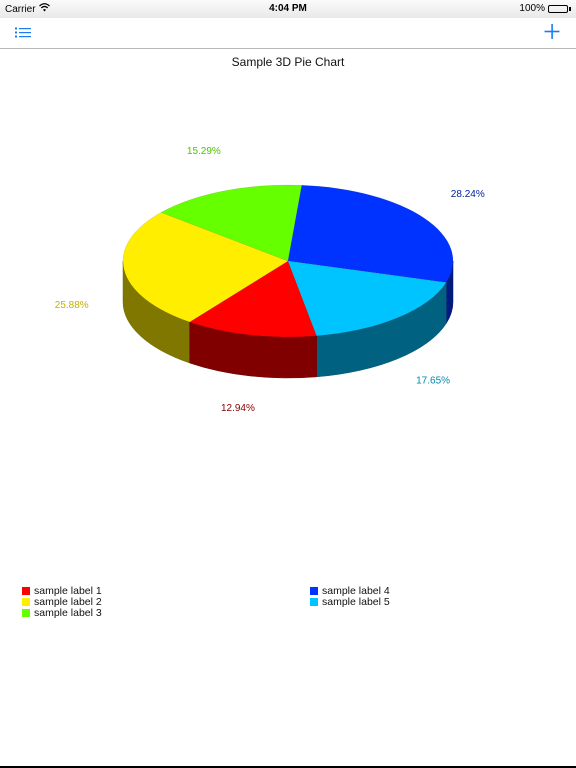  I want to click on legend-item-3: sample label 3, so click(62, 612).